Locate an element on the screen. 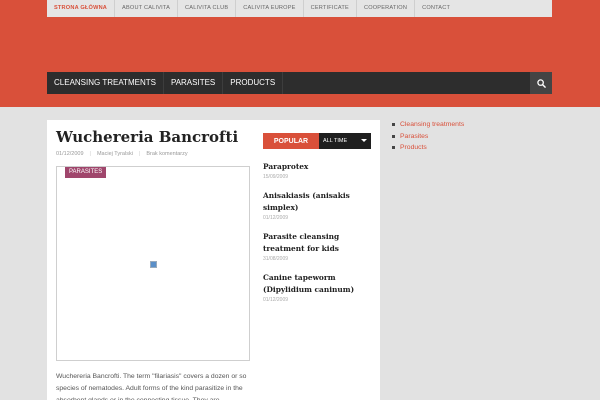 This screenshot has height=400, width=600. top-nav-home: STRONA GŁÓWNA is located at coordinates (81, 8).